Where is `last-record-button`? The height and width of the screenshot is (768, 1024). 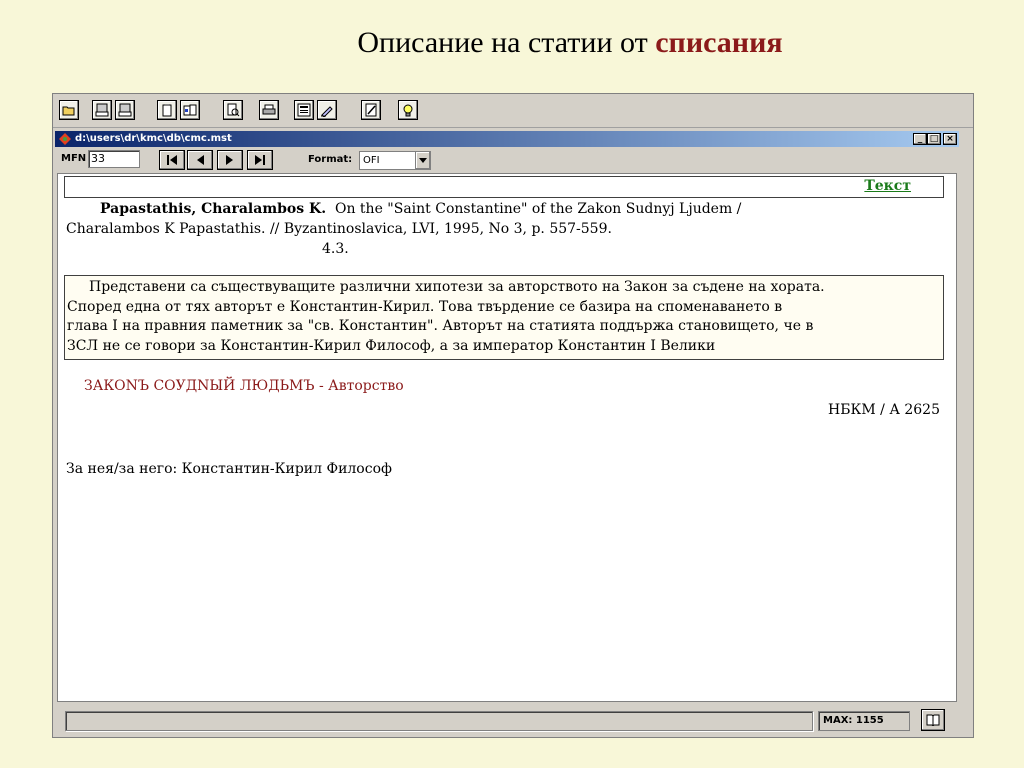 last-record-button is located at coordinates (260, 160).